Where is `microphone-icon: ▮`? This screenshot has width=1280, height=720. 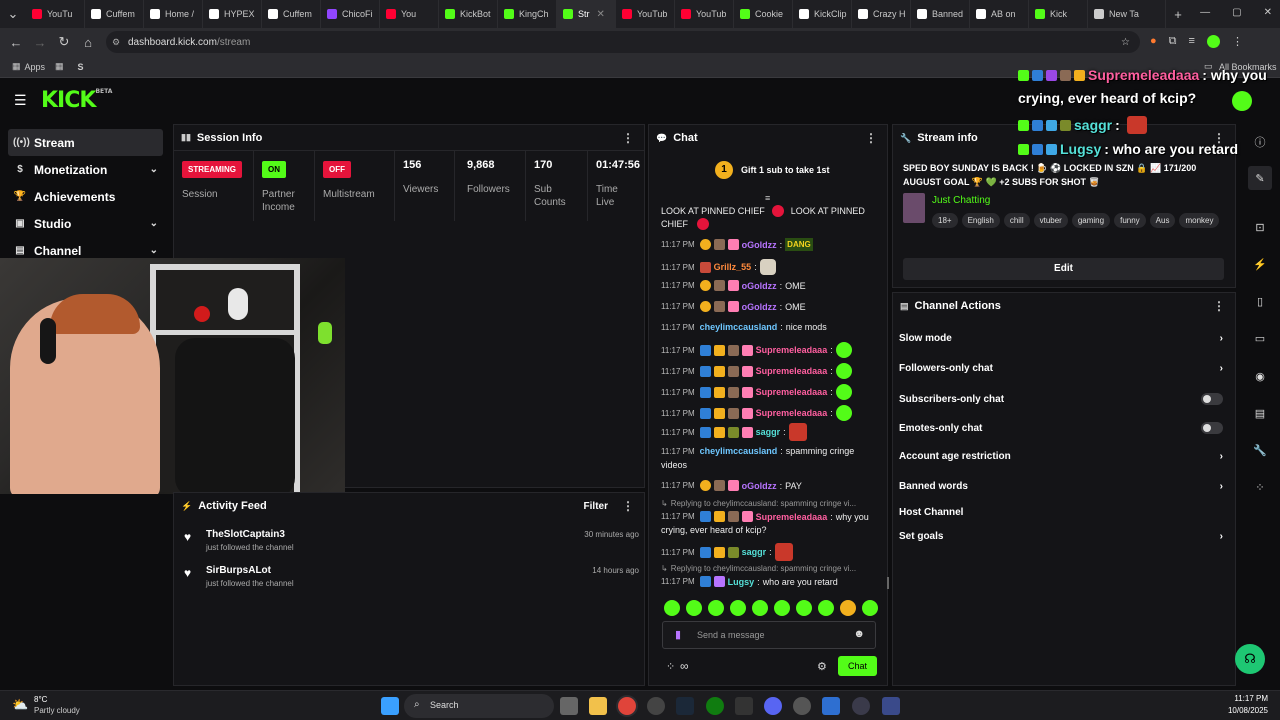
microphone-icon: ▮ is located at coordinates (678, 634).